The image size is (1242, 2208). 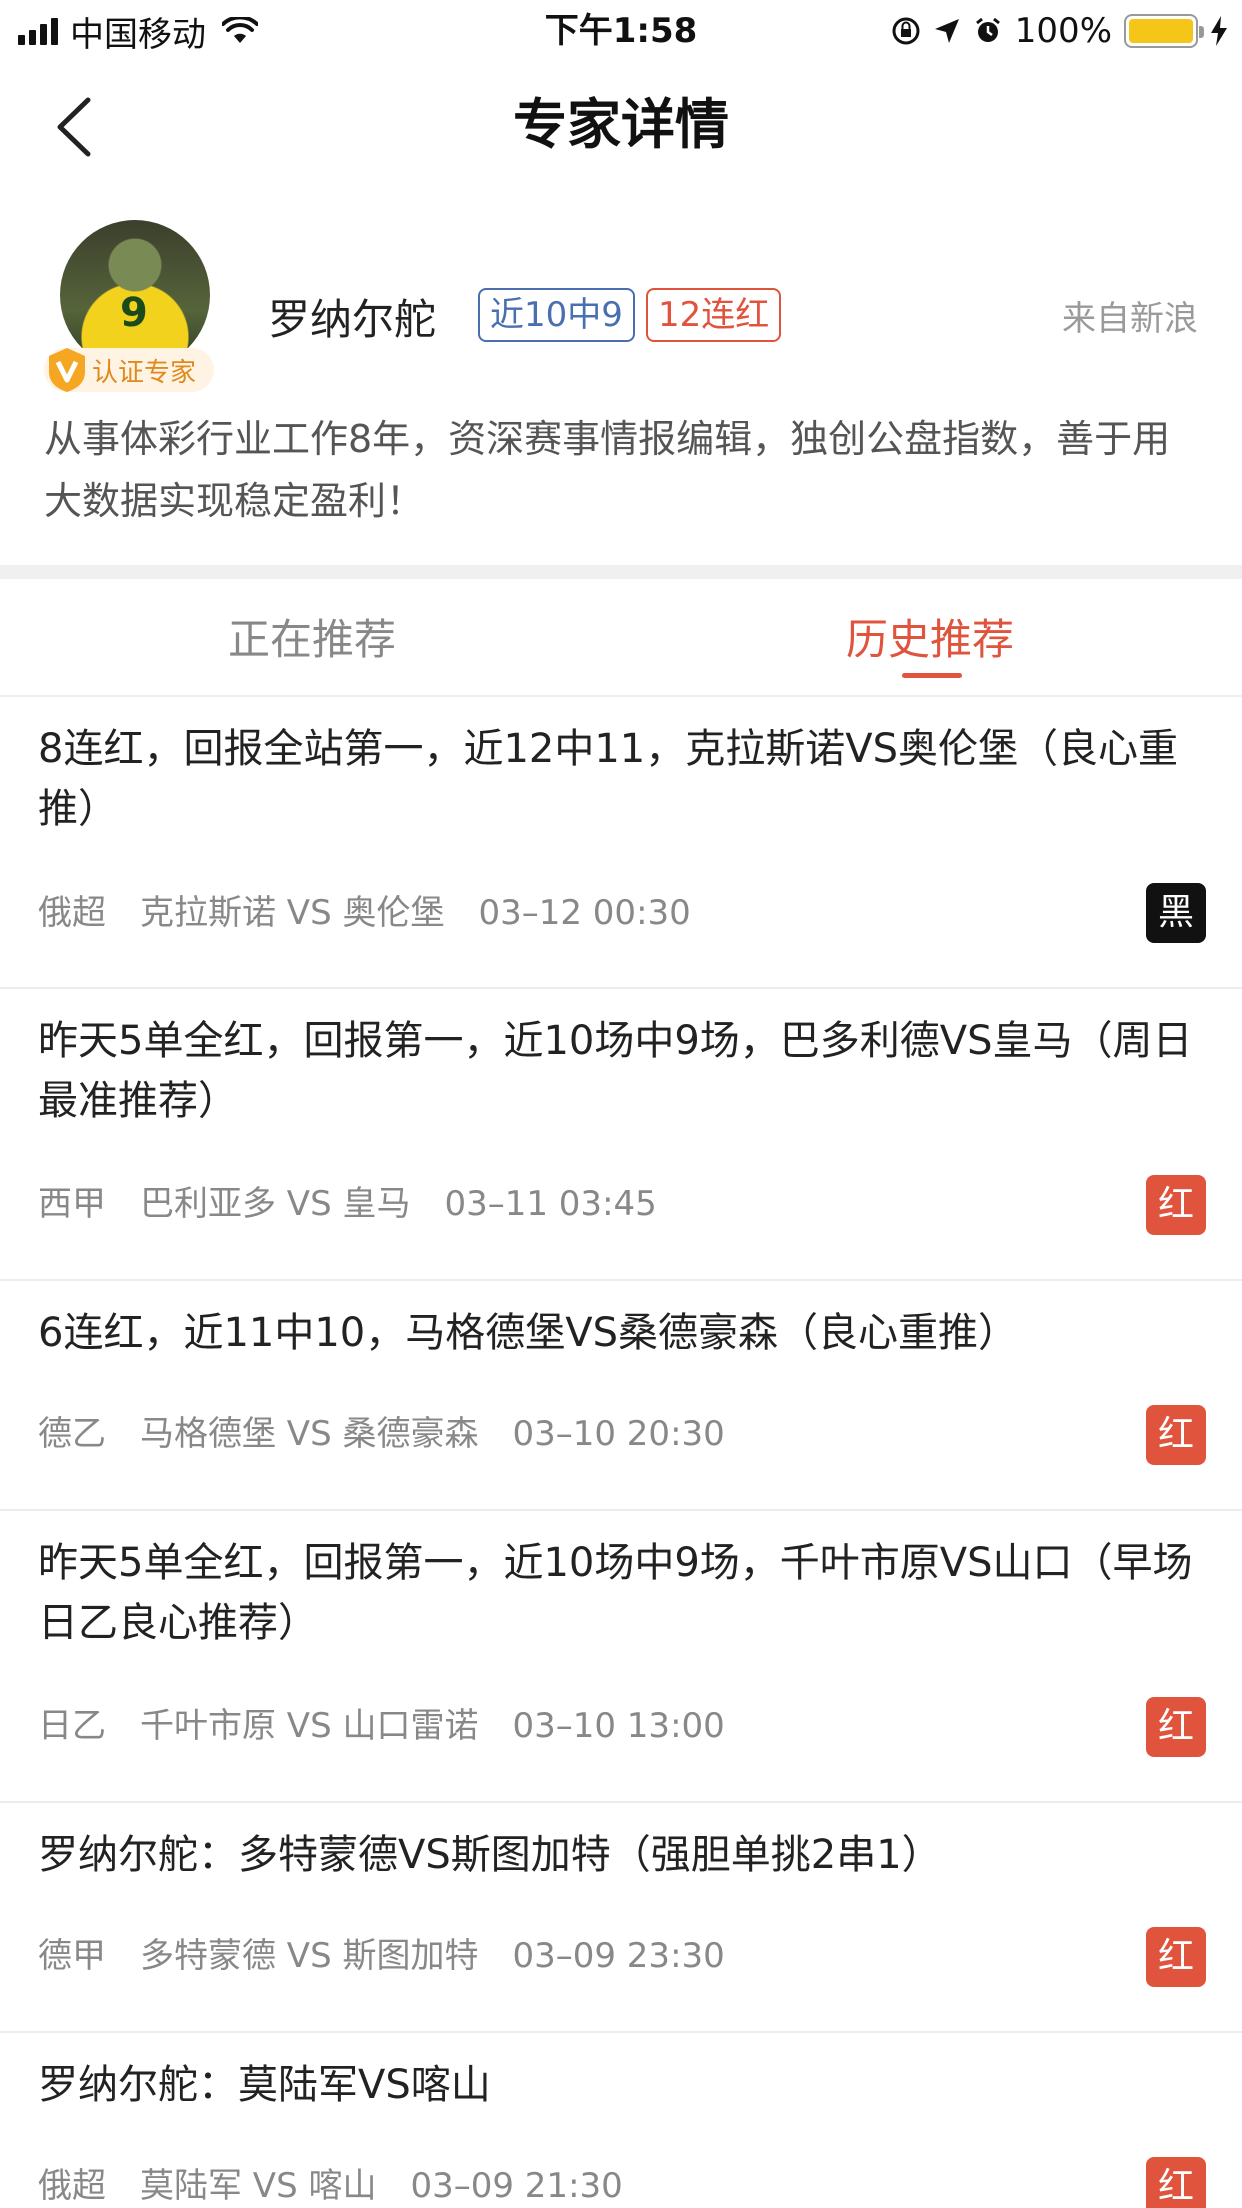 What do you see at coordinates (1219, 31) in the screenshot?
I see `charging-bolt-icon` at bounding box center [1219, 31].